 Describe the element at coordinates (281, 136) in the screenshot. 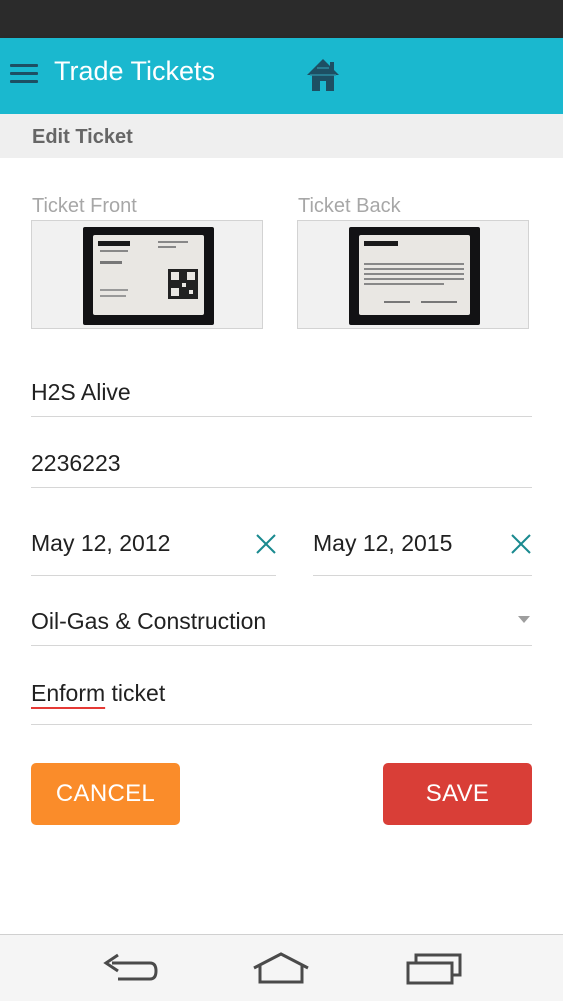

I see `subheader: Edit Ticket` at that location.